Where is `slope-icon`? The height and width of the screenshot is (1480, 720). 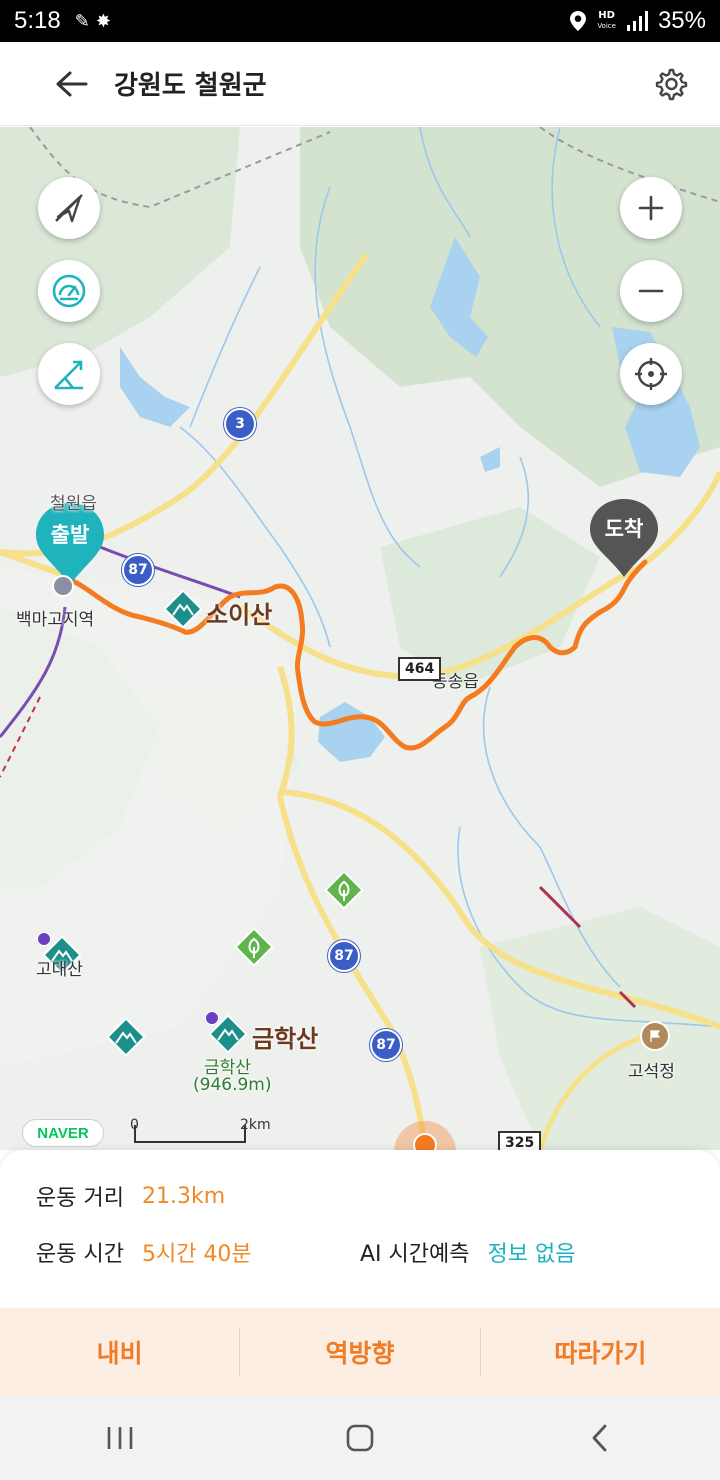
slope-icon is located at coordinates (68, 375).